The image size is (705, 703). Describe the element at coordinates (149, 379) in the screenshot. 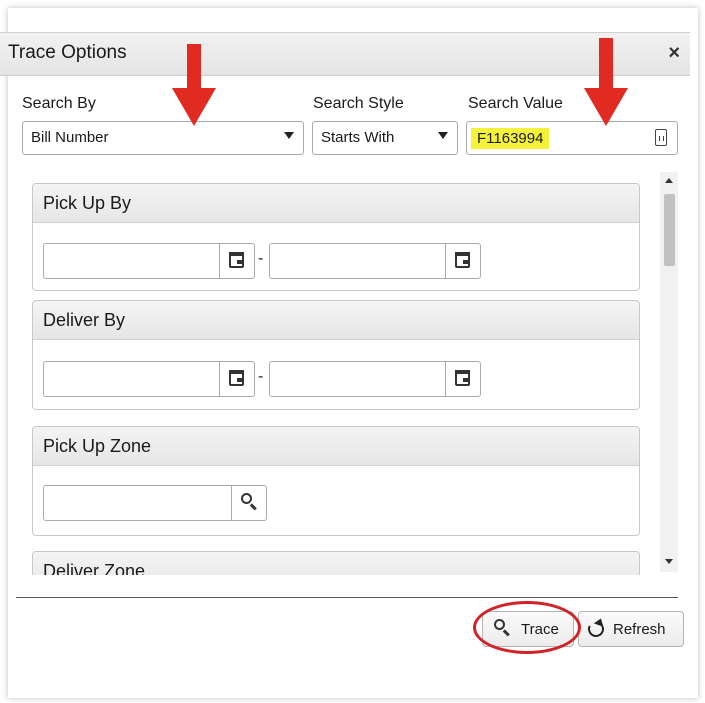

I see `deliver-by-start-date` at that location.